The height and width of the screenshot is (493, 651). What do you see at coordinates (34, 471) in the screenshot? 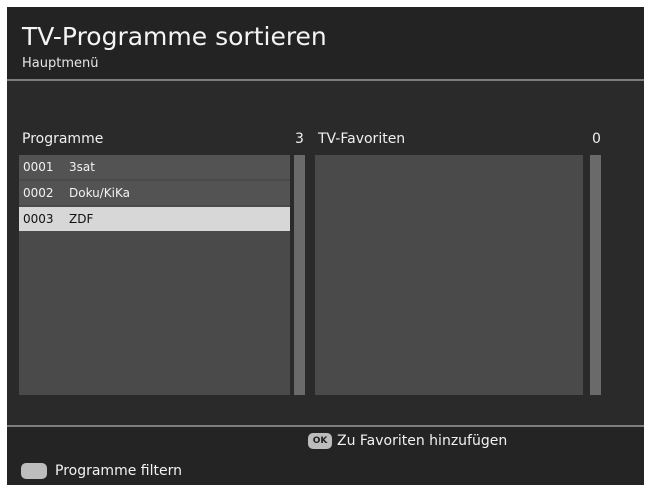
I see `color-button-icon` at bounding box center [34, 471].